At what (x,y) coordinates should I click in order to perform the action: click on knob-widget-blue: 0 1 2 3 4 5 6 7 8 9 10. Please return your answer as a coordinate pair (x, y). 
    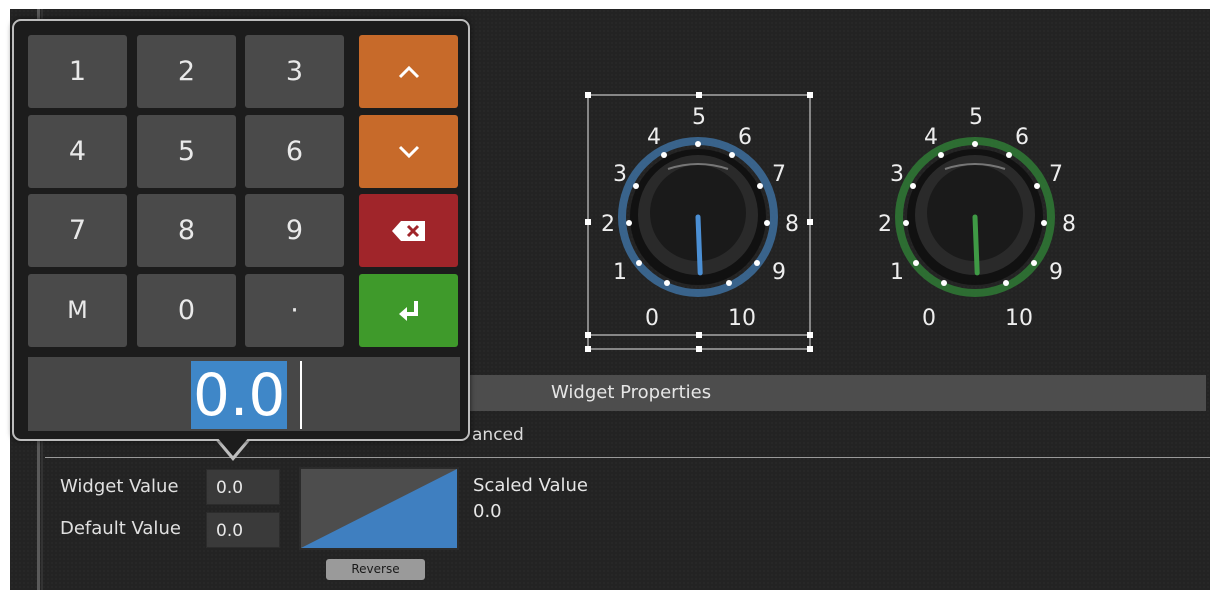
    Looking at the image, I should click on (698, 224).